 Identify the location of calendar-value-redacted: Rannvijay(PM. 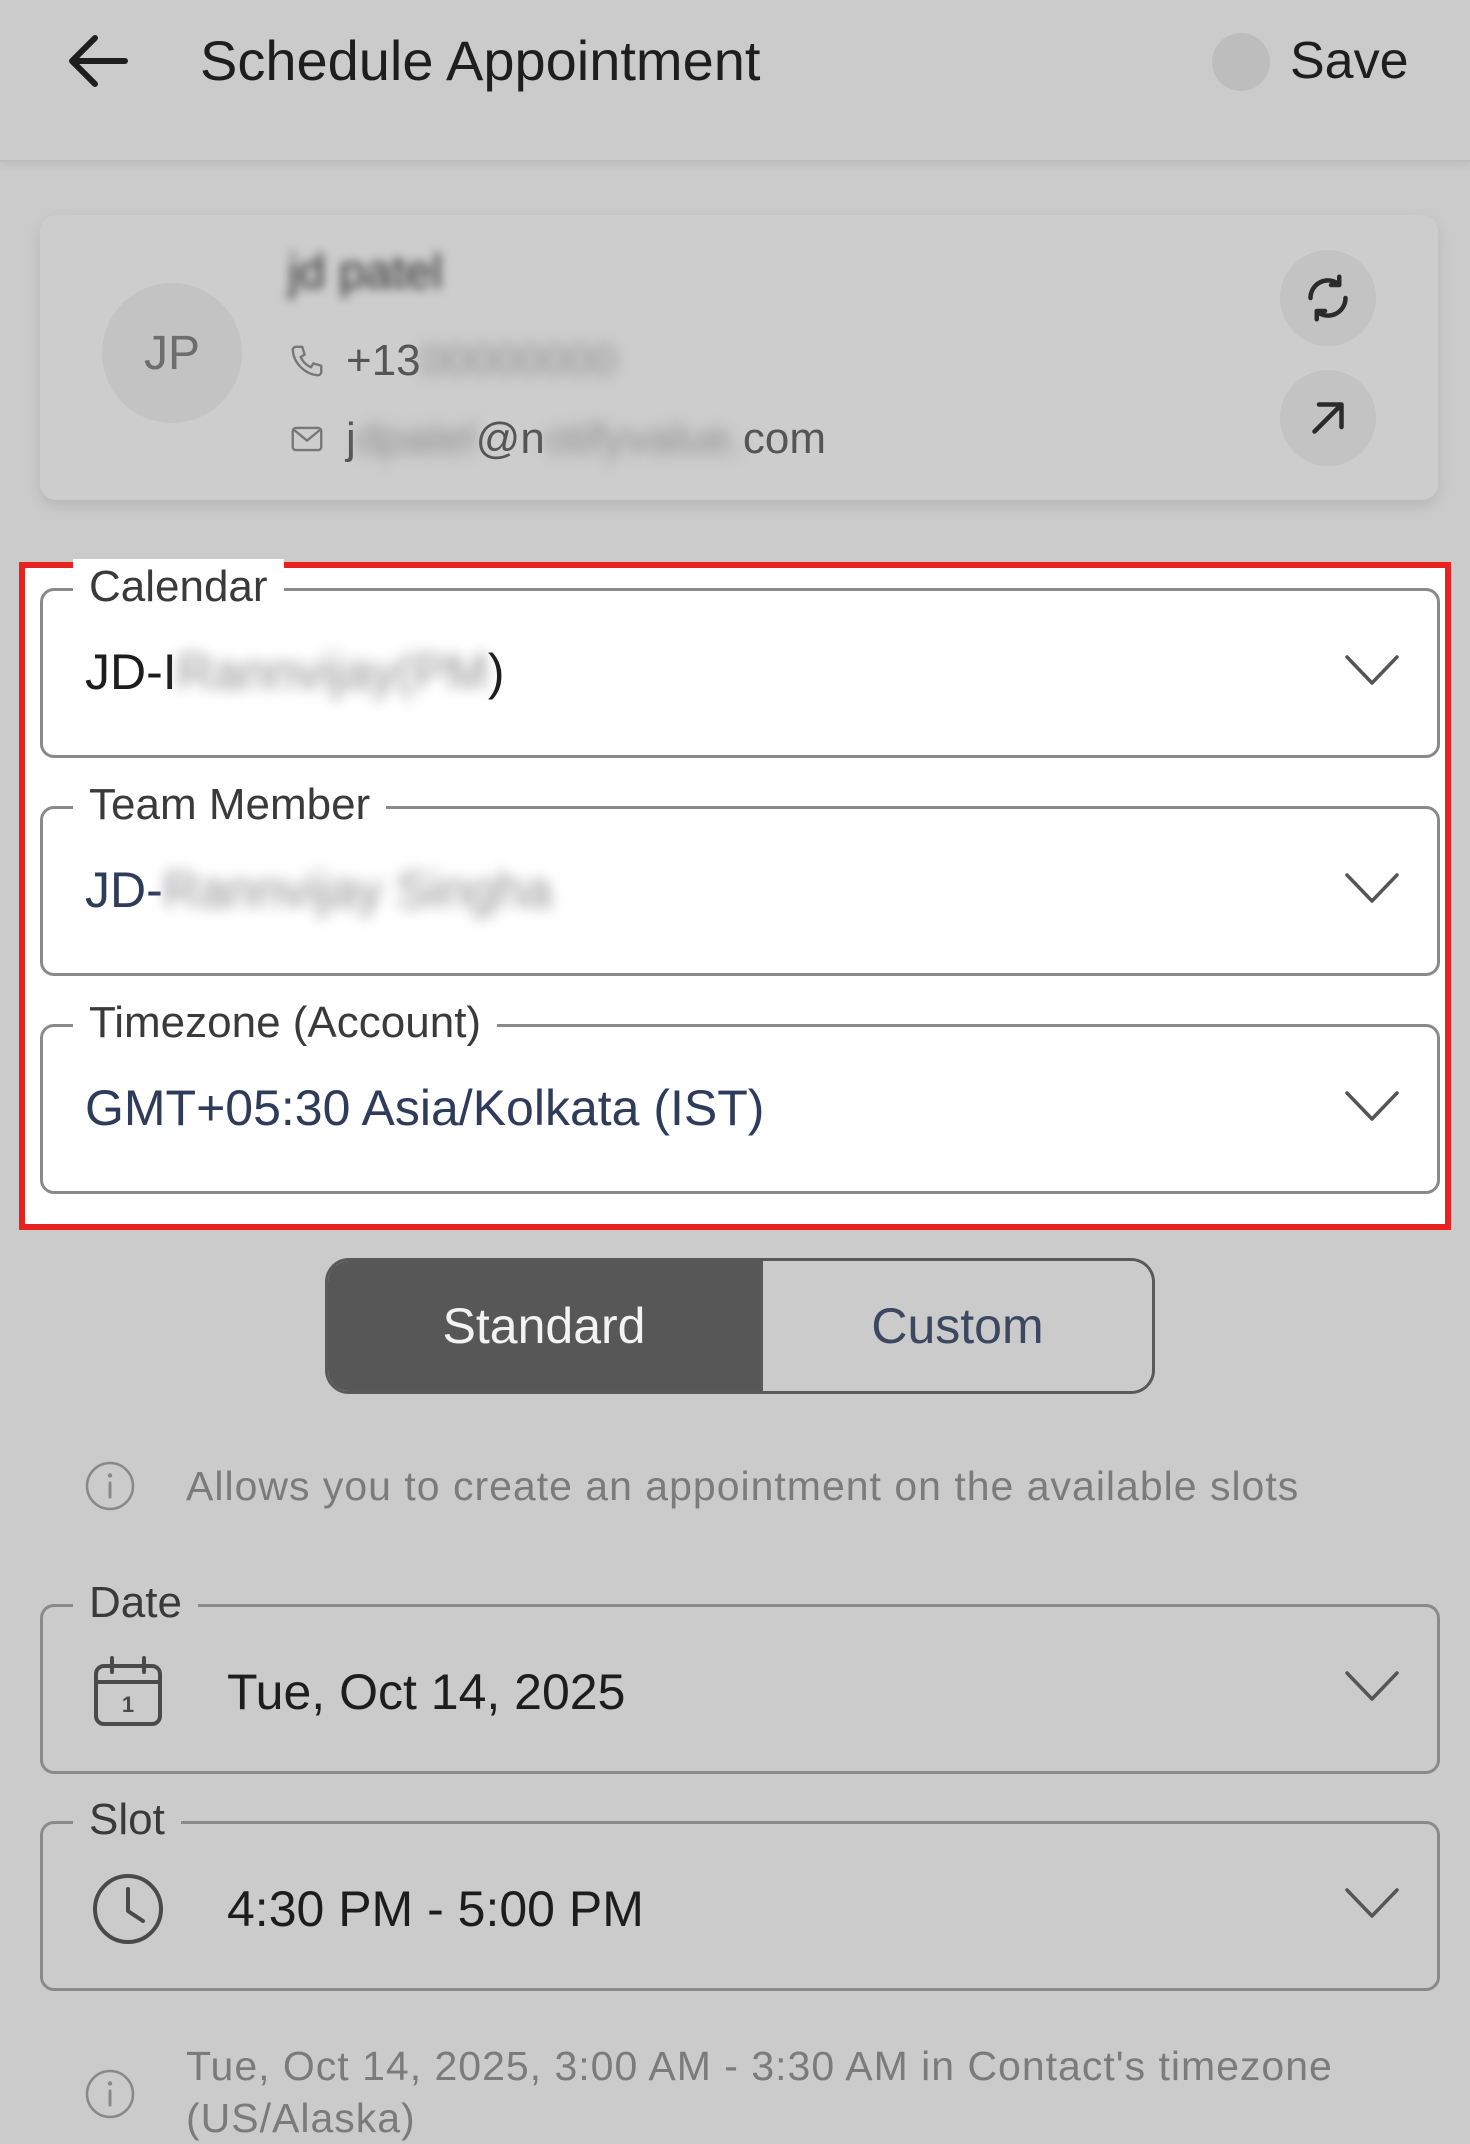
(332, 672).